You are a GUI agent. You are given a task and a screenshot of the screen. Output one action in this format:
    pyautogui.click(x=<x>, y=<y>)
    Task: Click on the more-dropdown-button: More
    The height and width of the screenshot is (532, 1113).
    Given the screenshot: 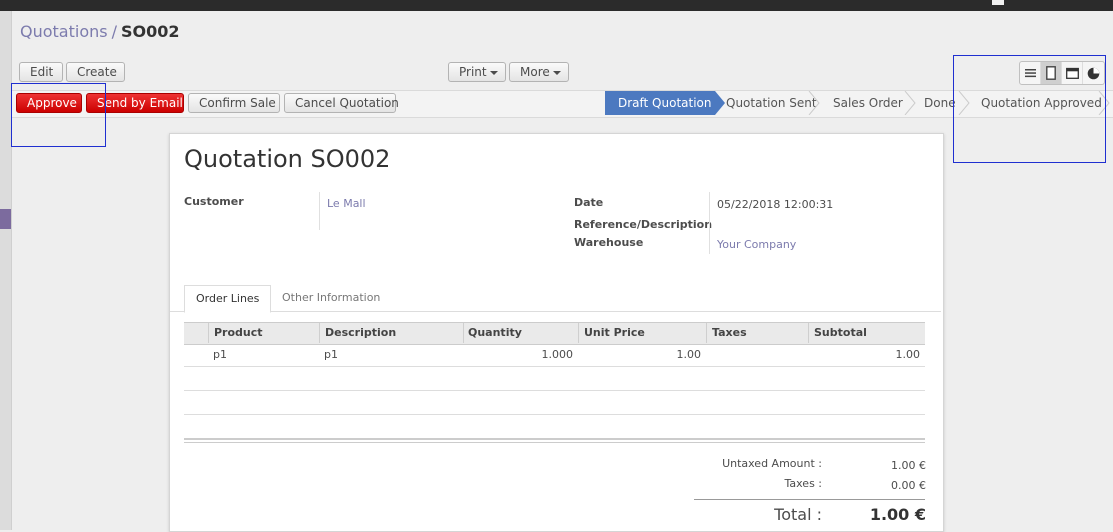 What is the action you would take?
    pyautogui.click(x=539, y=72)
    